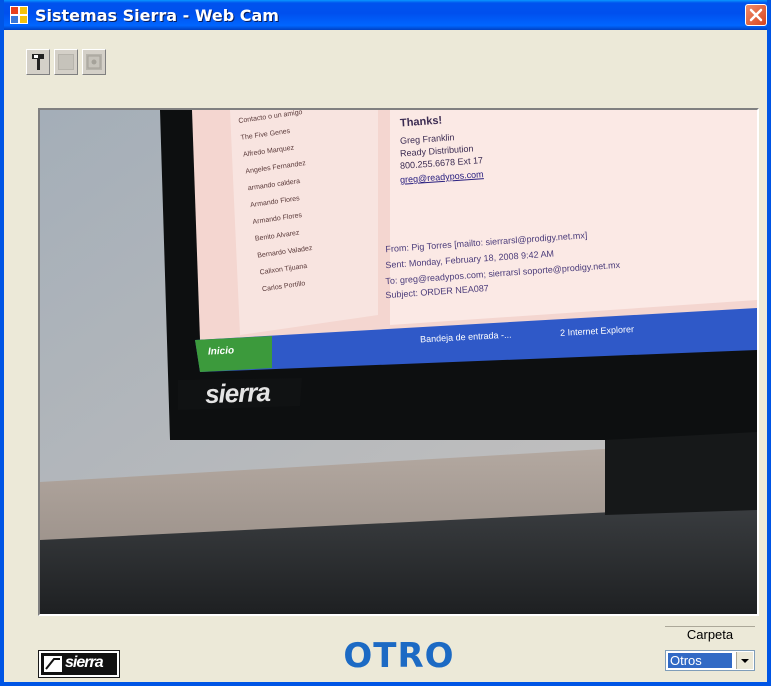 This screenshot has height=686, width=771. I want to click on screen-start-button: Inicio, so click(221, 351).